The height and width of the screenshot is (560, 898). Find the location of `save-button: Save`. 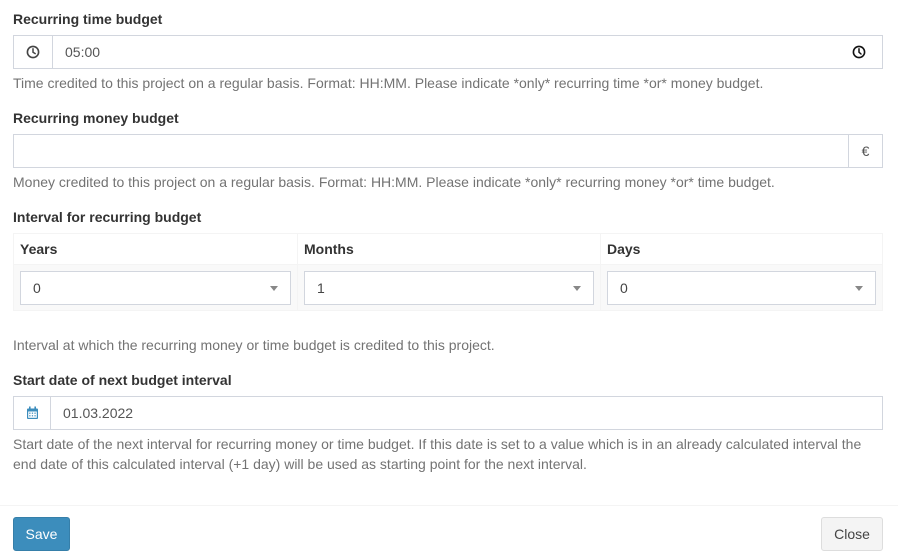

save-button: Save is located at coordinates (41, 534).